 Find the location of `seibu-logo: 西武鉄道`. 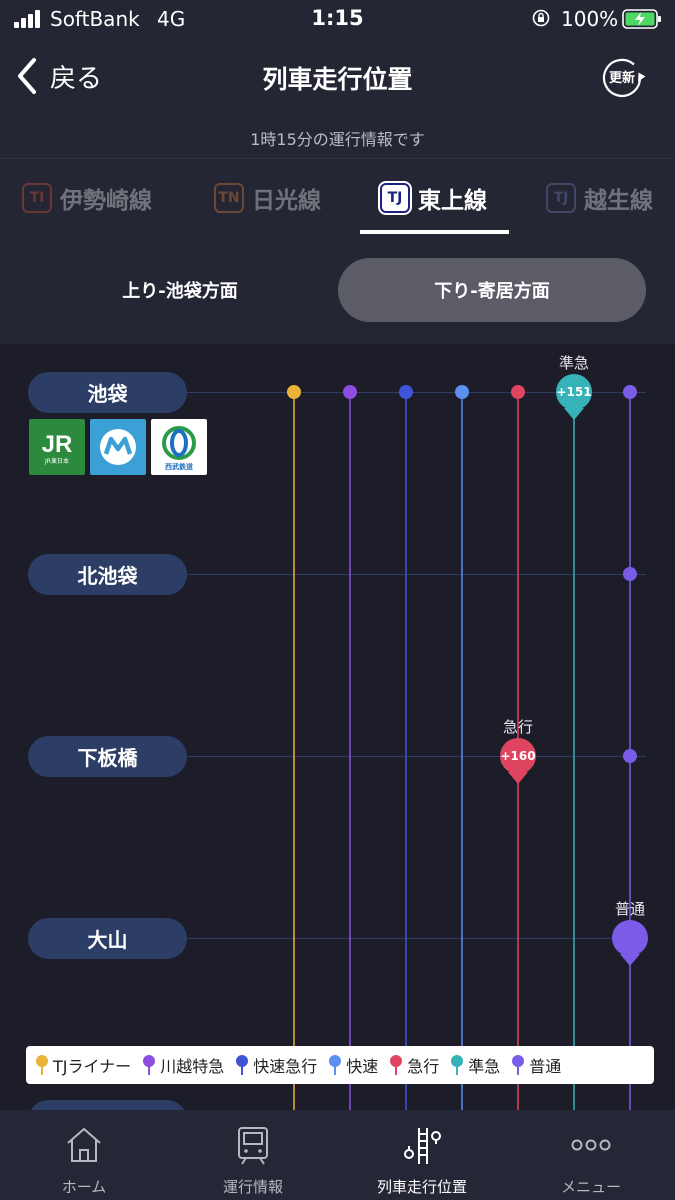

seibu-logo: 西武鉄道 is located at coordinates (179, 447).